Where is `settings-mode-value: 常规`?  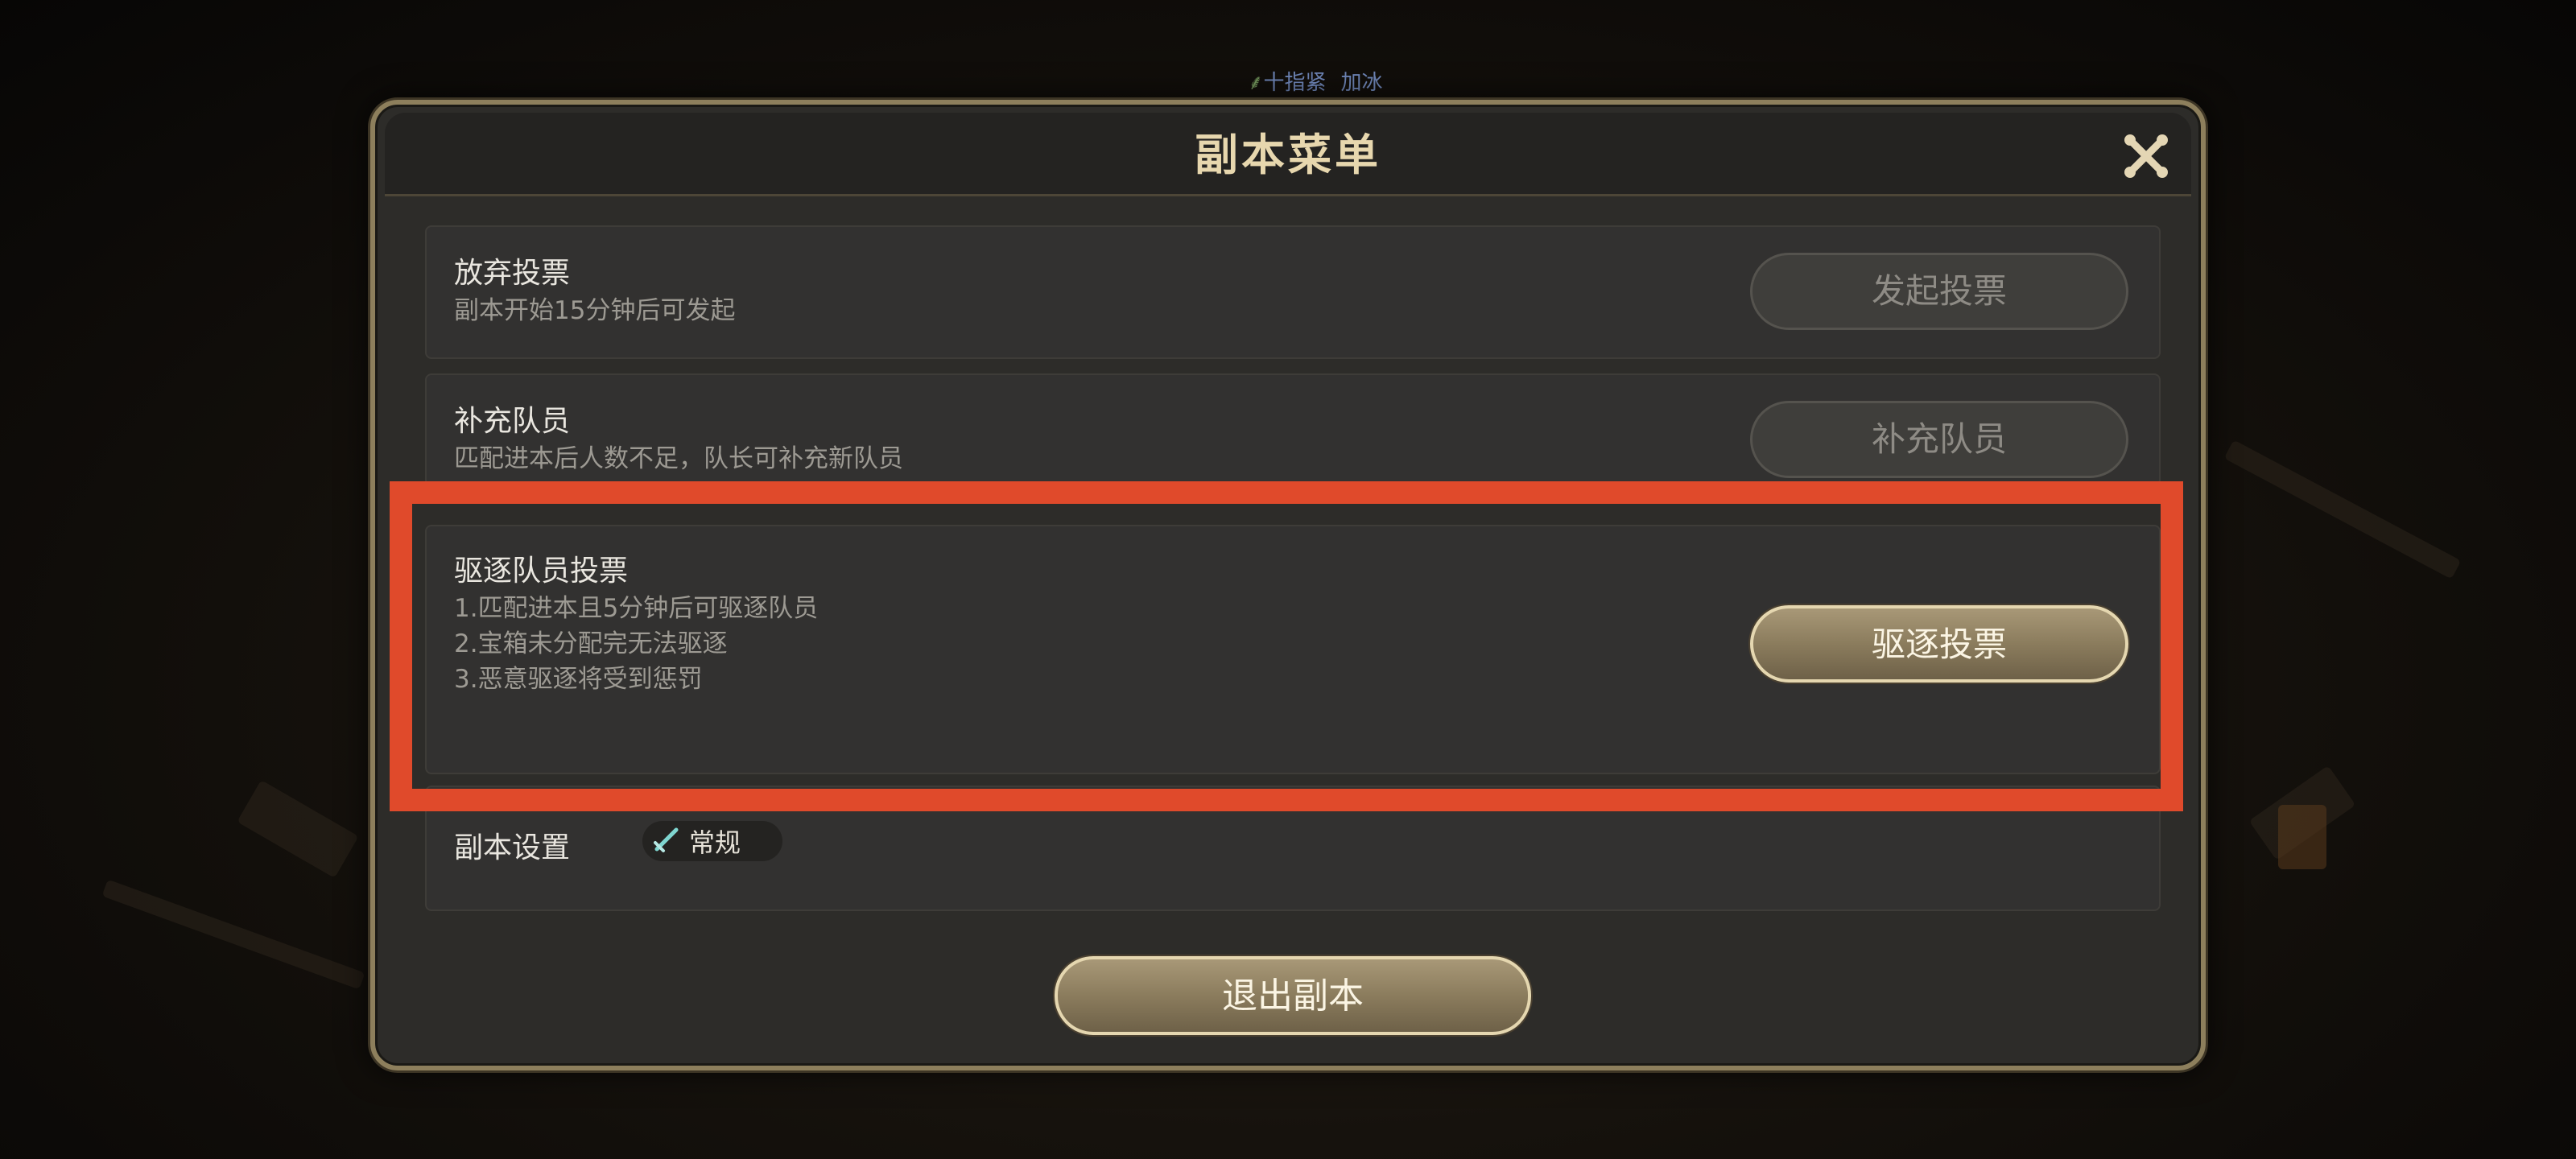 settings-mode-value: 常规 is located at coordinates (715, 842).